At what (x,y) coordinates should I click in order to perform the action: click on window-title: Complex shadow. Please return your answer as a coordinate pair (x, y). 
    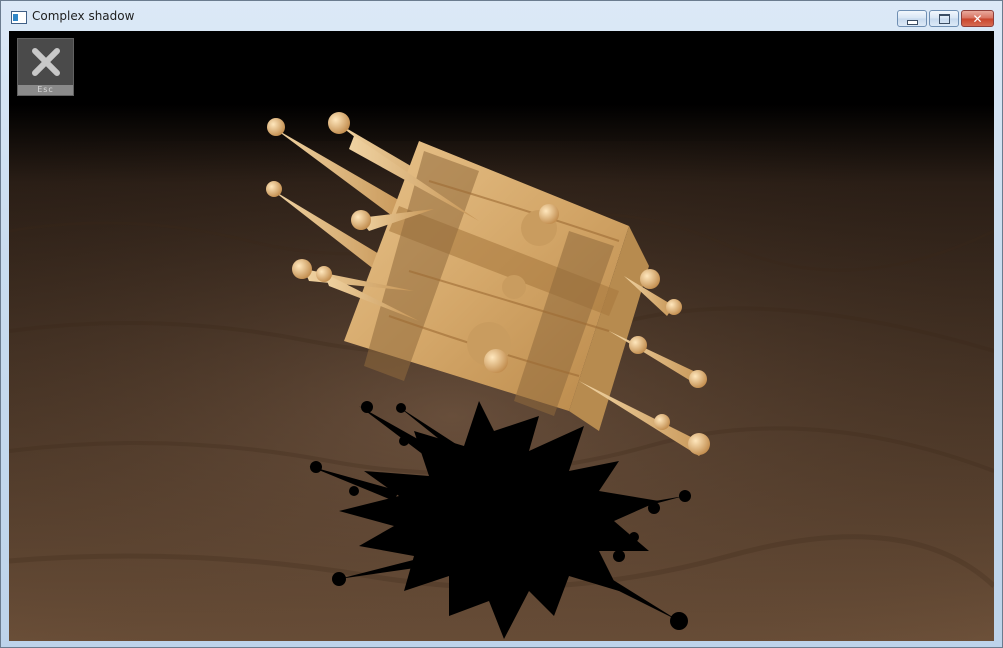
    Looking at the image, I should click on (83, 16).